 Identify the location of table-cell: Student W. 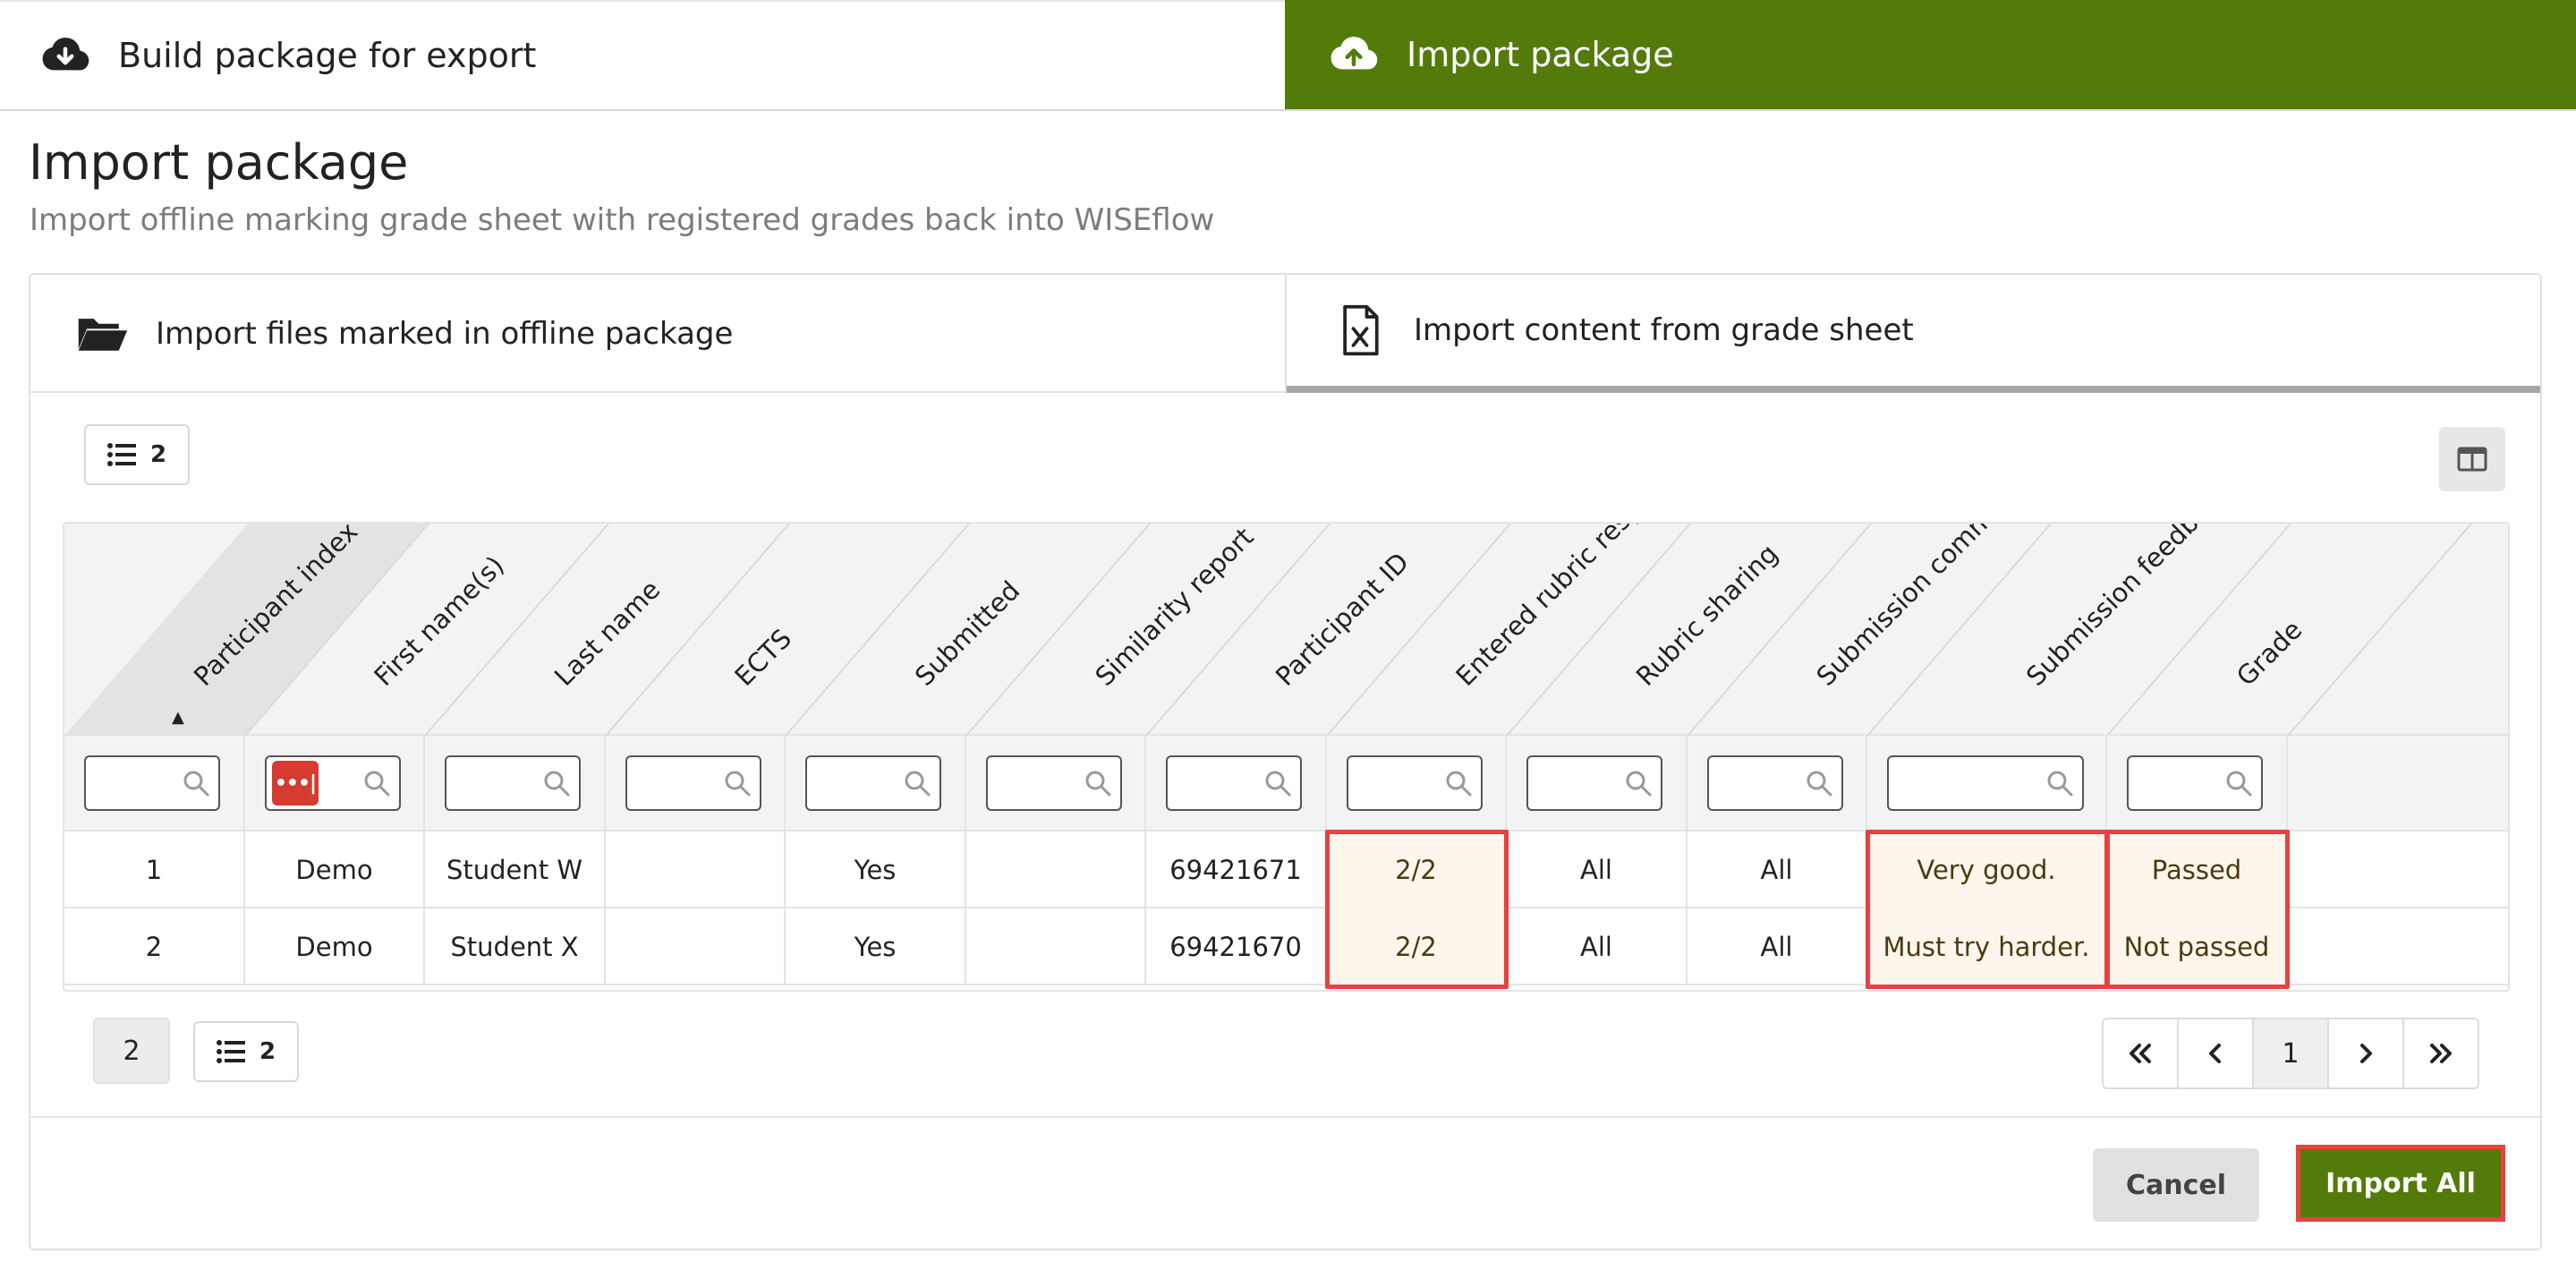
(515, 869).